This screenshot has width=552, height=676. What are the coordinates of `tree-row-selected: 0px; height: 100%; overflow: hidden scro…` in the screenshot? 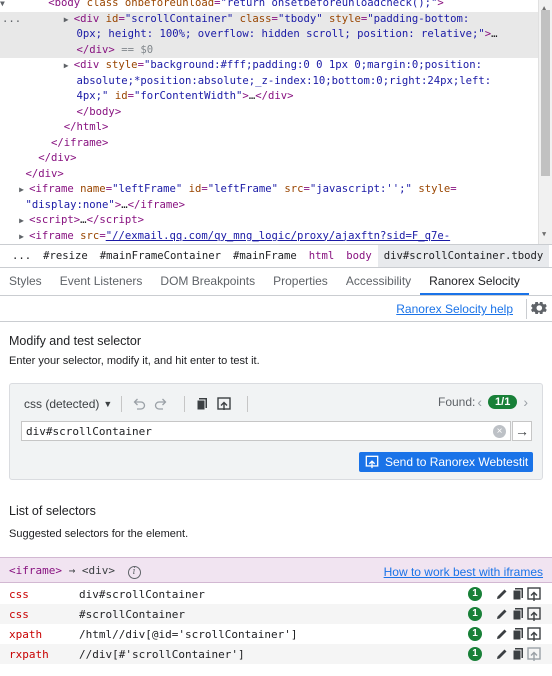 It's located at (276, 35).